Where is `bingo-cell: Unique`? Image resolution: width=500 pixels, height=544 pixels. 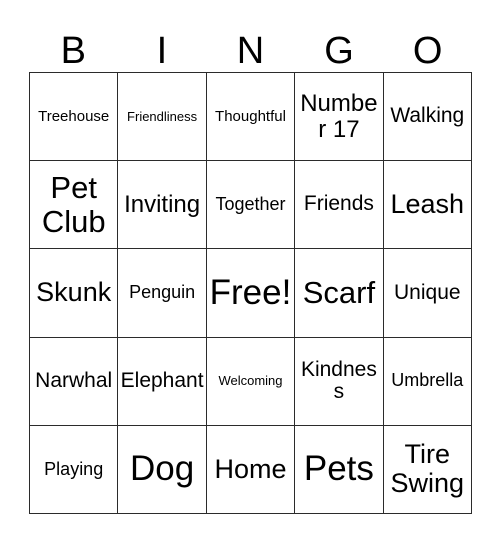
bingo-cell: Unique is located at coordinates (427, 293).